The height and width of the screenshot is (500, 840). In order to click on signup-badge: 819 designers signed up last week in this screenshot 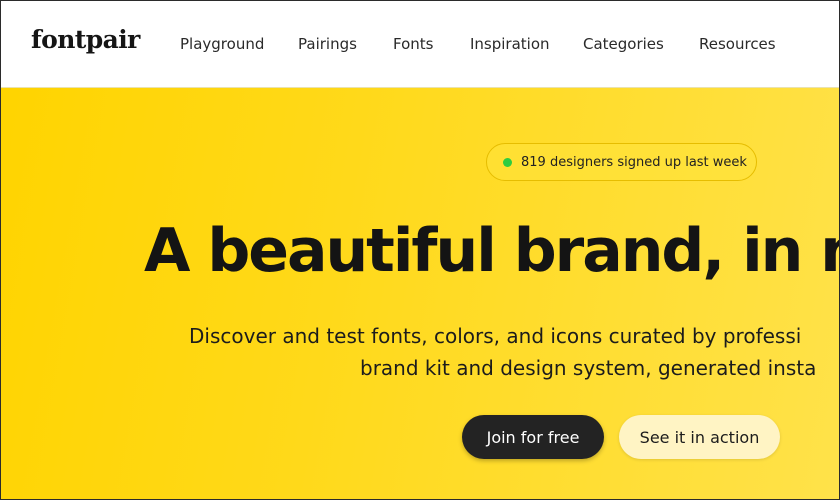, I will do `click(621, 162)`.